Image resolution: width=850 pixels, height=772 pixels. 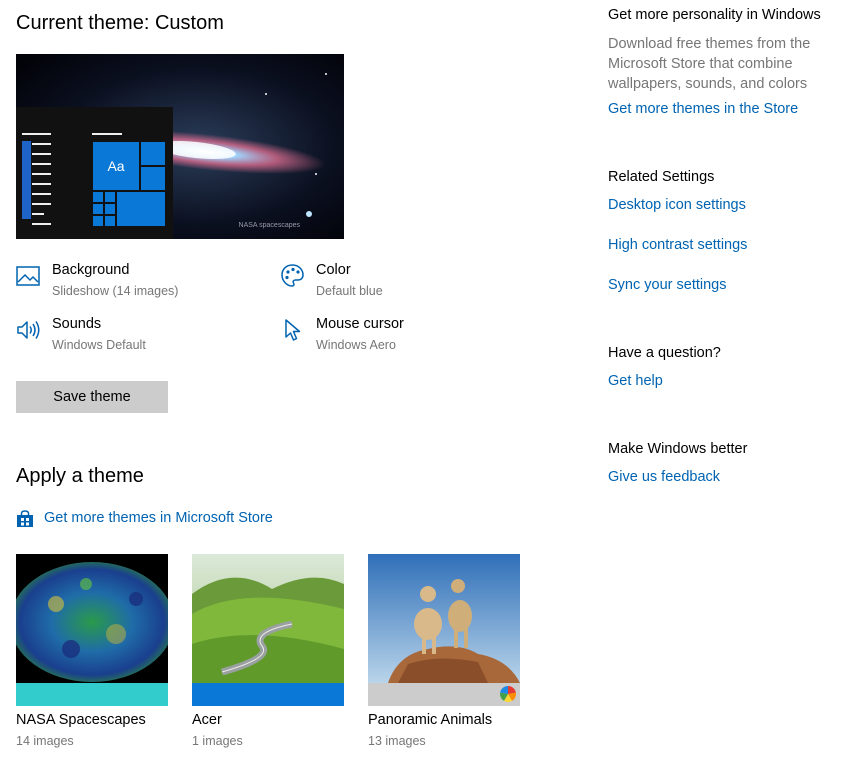 I want to click on preview-start-menu: Aa, so click(x=94, y=173).